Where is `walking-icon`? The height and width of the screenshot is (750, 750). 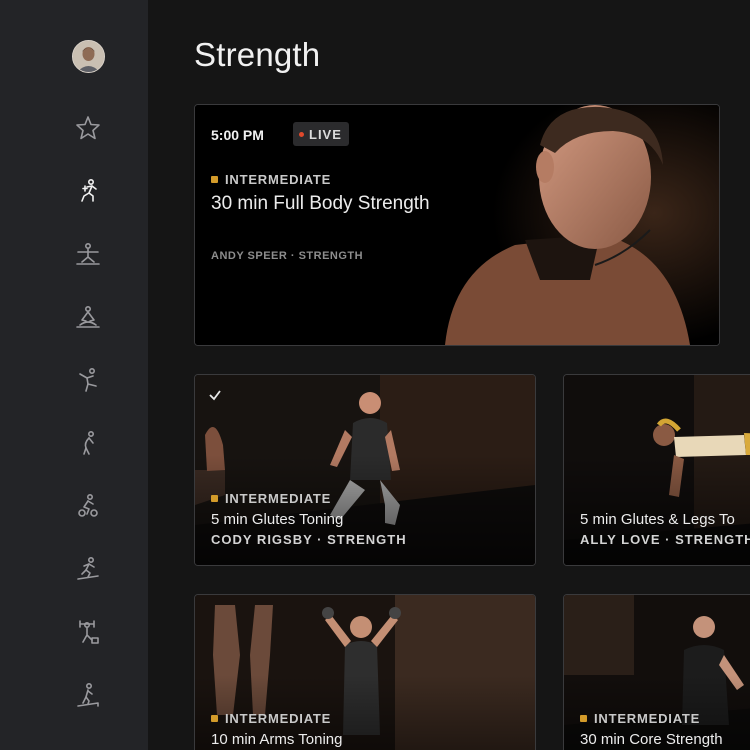
walking-icon is located at coordinates (88, 694).